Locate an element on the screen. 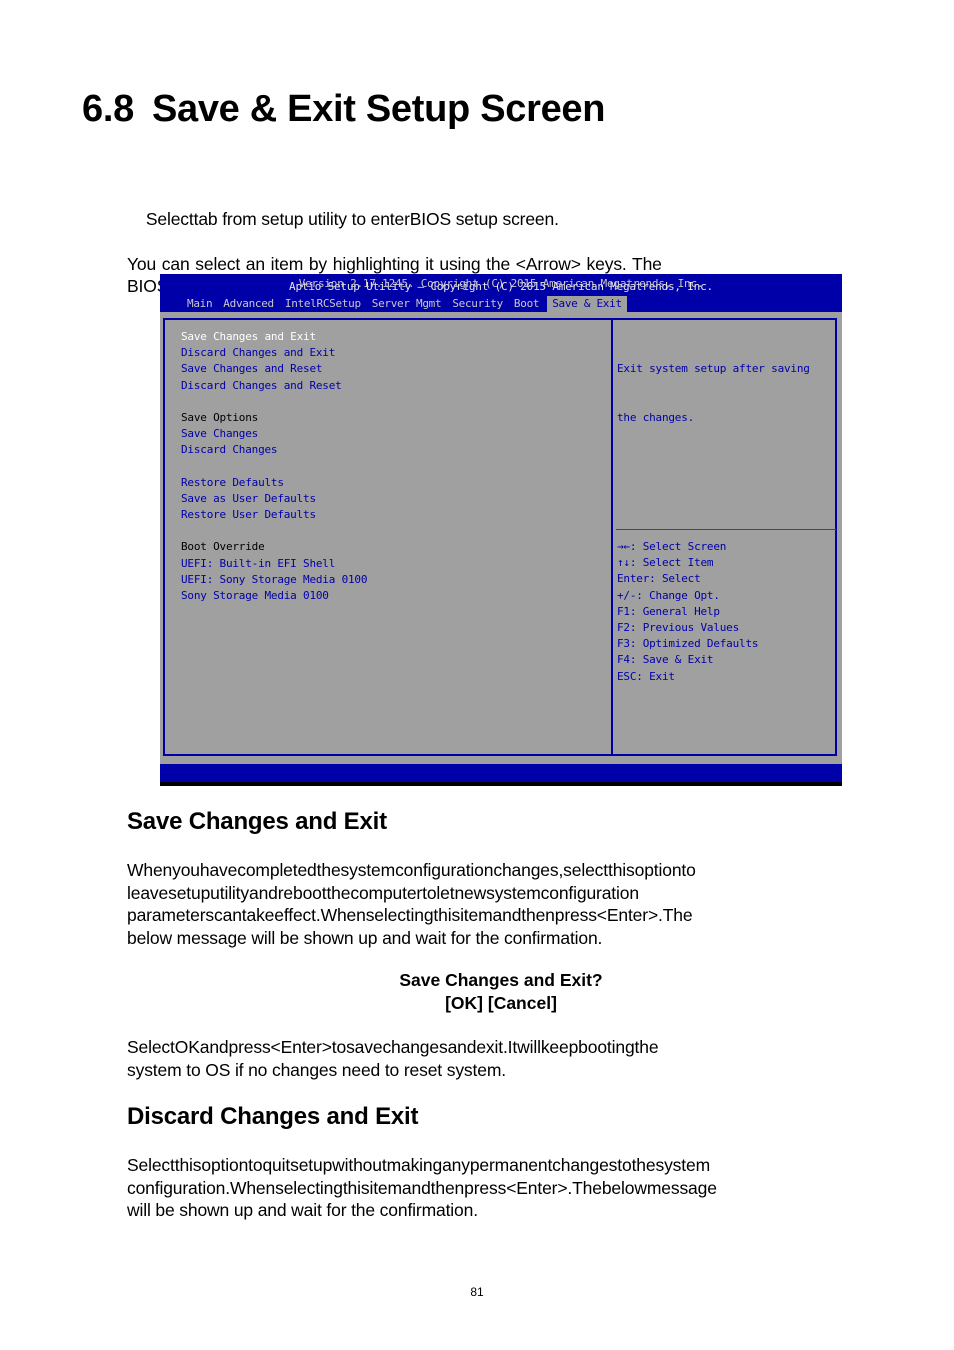  bios-group-label: Save Options is located at coordinates (220, 417).